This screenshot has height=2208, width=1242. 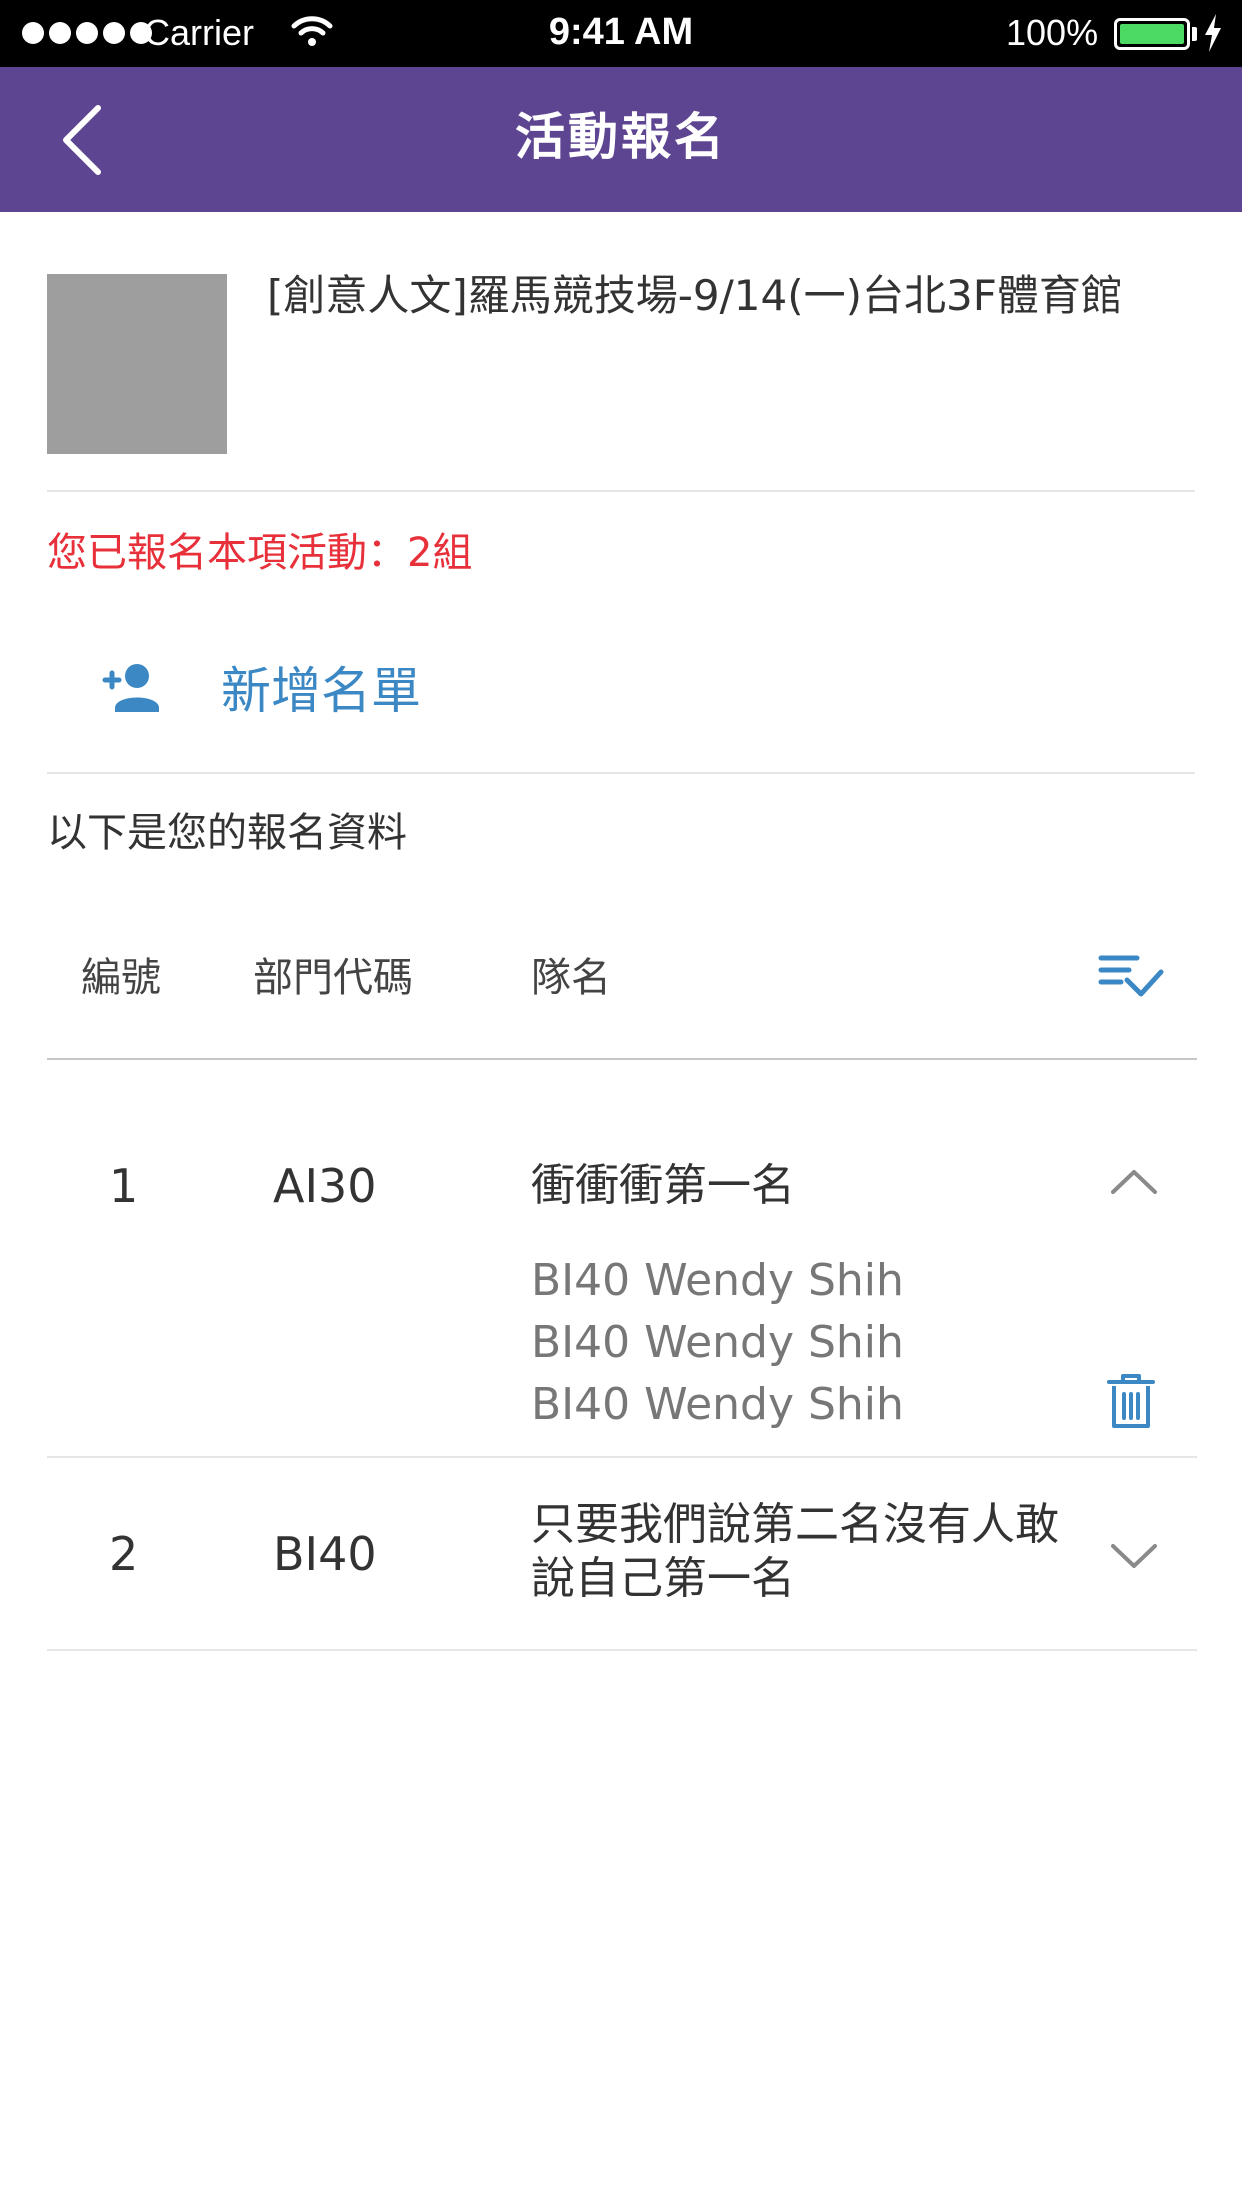 I want to click on header-dept-code: 部門代碼, so click(x=333, y=978).